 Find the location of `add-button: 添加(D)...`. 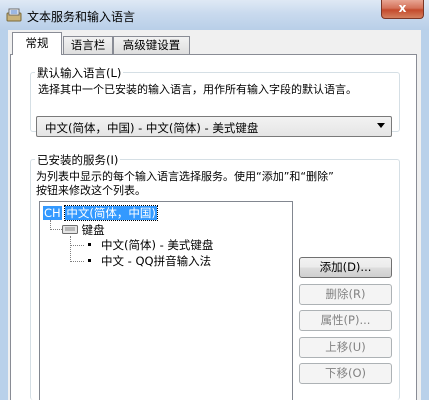

add-button: 添加(D)... is located at coordinates (345, 267).